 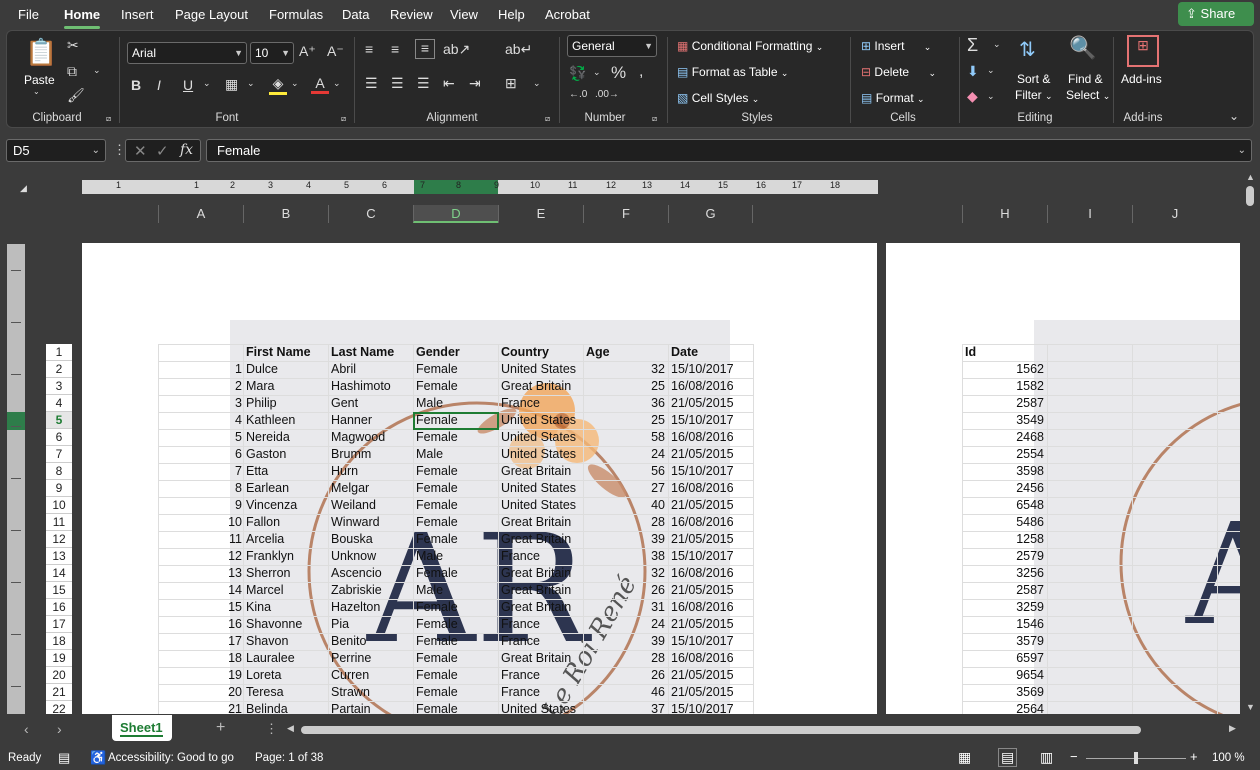 I want to click on align-top-icon: ≡, so click(x=369, y=49).